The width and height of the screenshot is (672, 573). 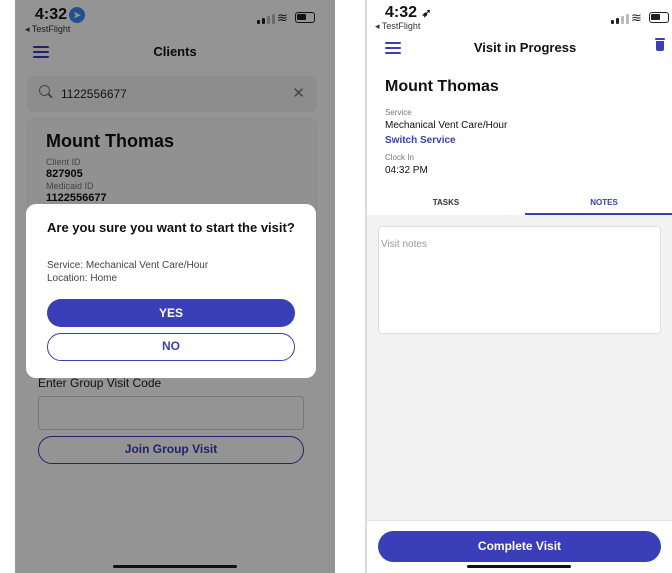 What do you see at coordinates (399, 157) in the screenshot?
I see `clock-in-label: Clock In` at bounding box center [399, 157].